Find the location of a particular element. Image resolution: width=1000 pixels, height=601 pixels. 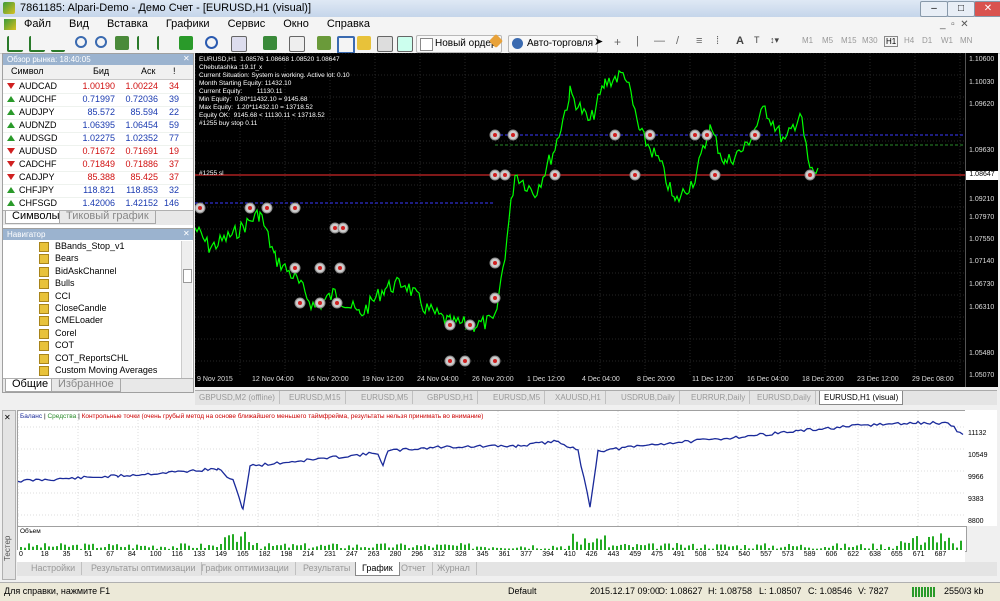

column-bid: Бид is located at coordinates (101, 71).